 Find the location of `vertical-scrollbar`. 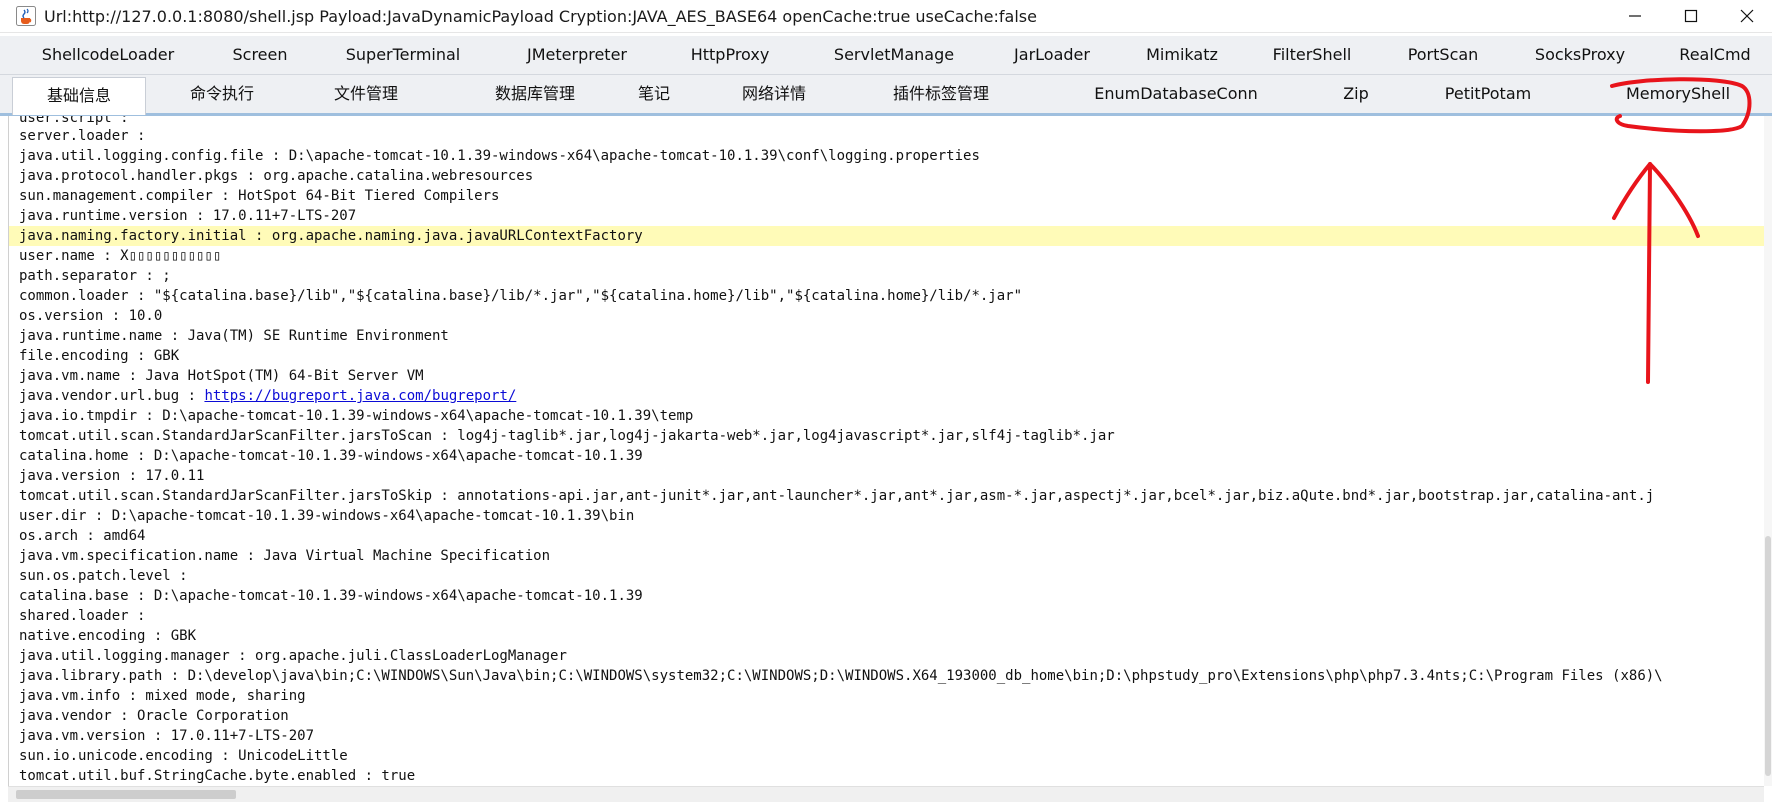

vertical-scrollbar is located at coordinates (1768, 451).